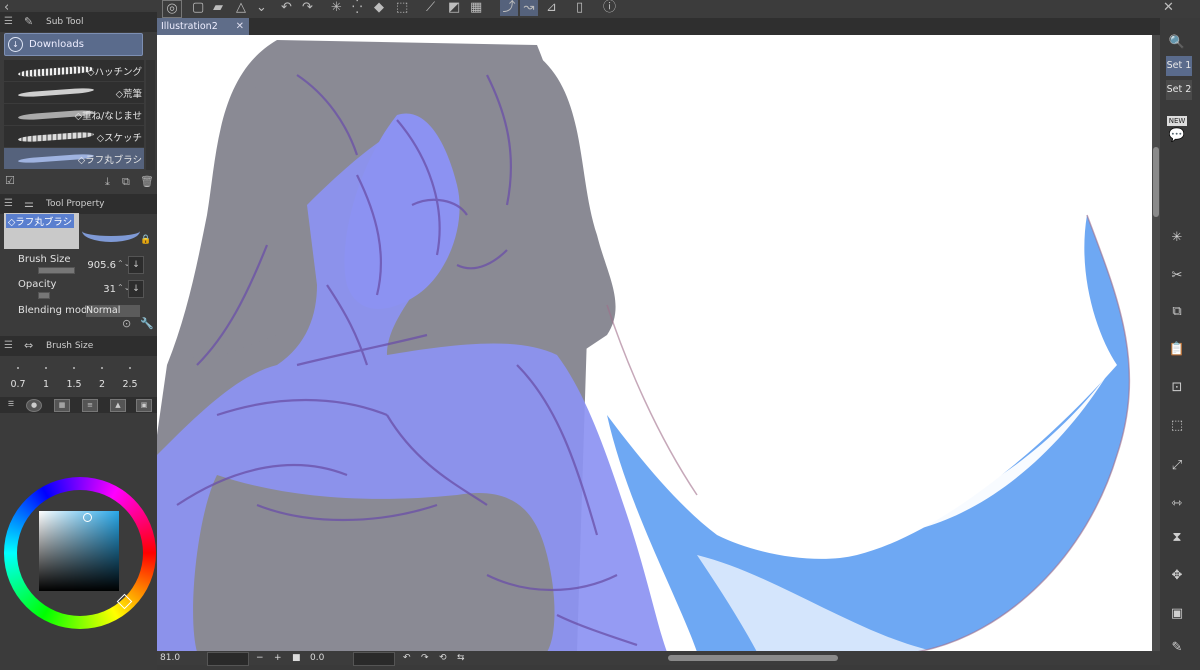  I want to click on sv-picker-knob, so click(87, 517).